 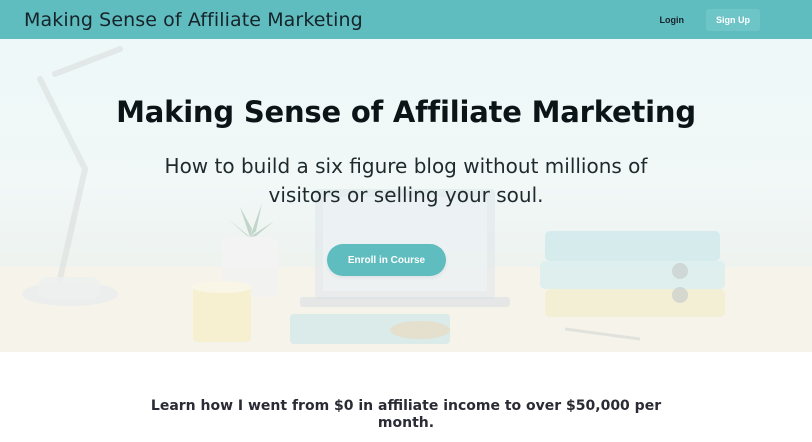 I want to click on enroll-button: Enroll in Course, so click(x=386, y=260).